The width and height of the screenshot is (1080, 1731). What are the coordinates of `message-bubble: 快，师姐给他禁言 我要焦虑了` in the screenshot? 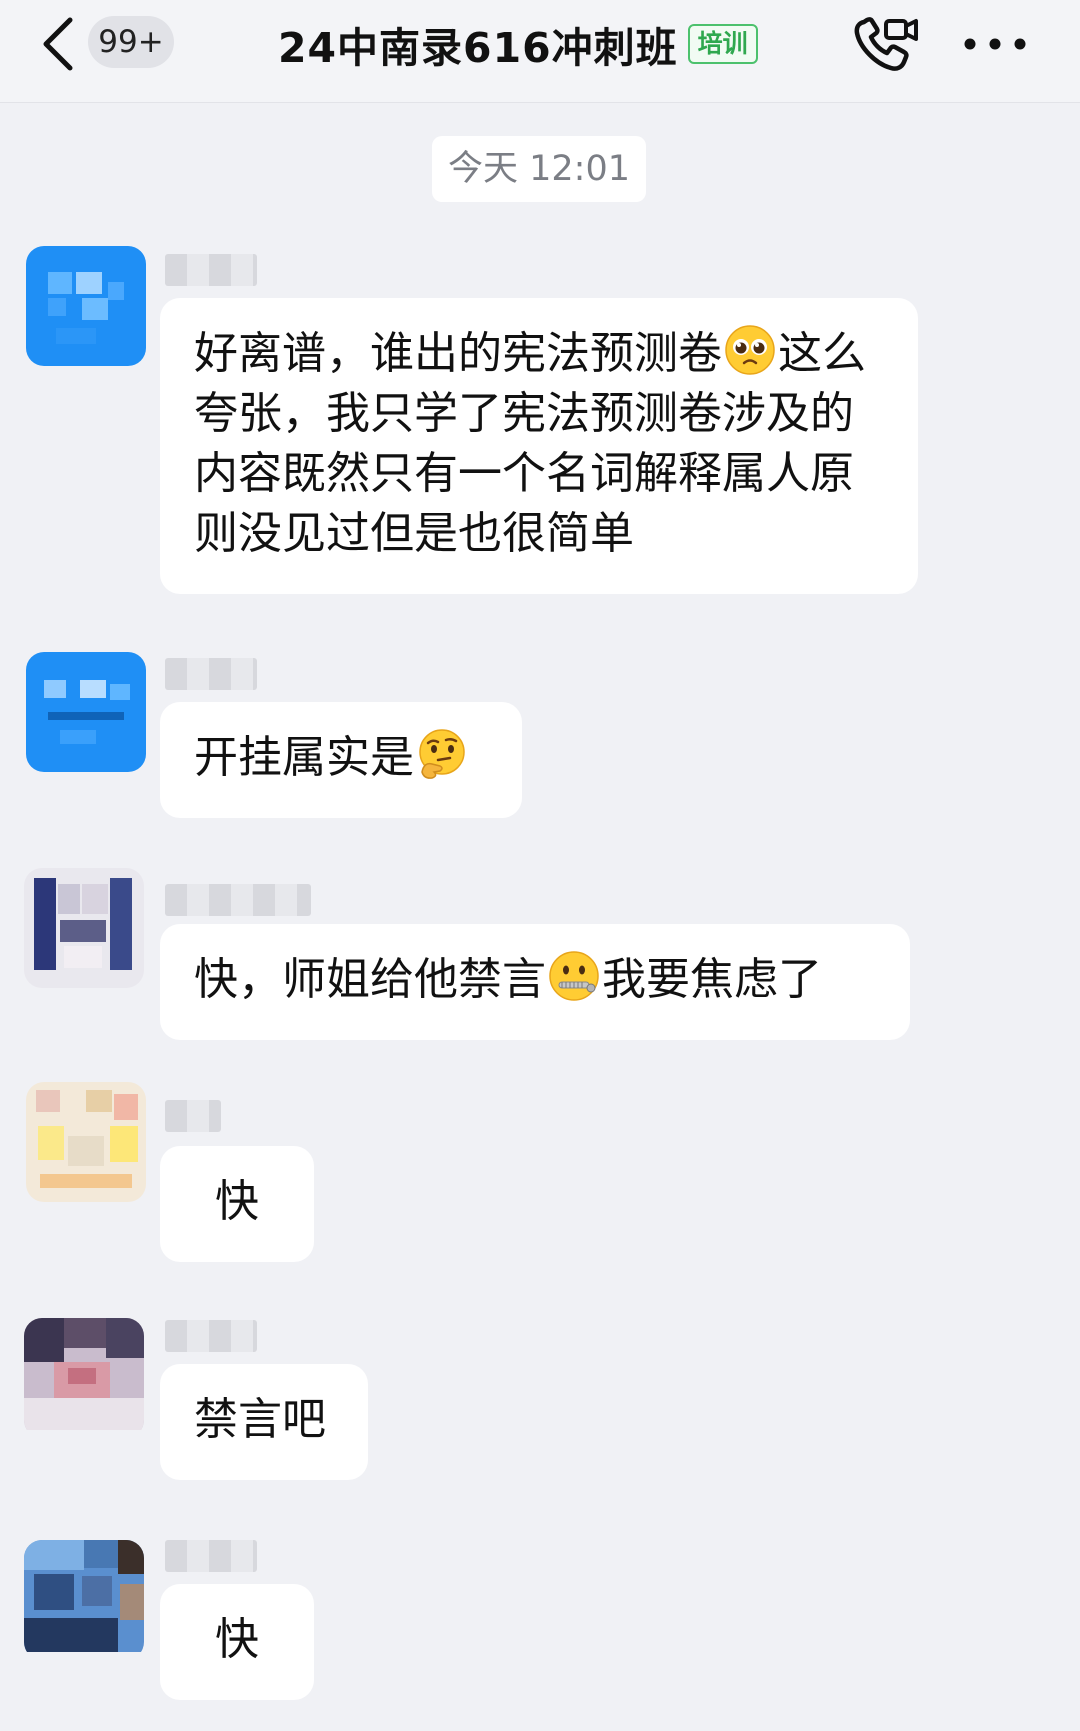 It's located at (535, 982).